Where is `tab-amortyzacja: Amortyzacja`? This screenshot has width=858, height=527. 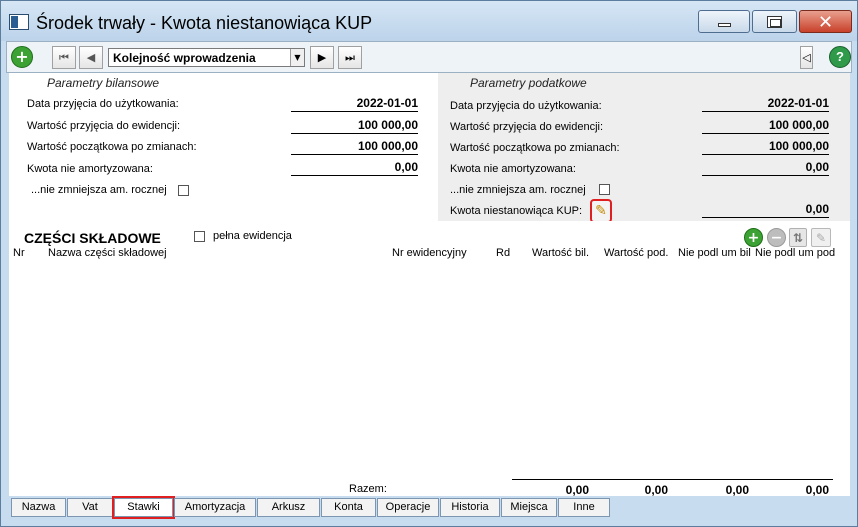 tab-amortyzacja: Amortyzacja is located at coordinates (215, 507).